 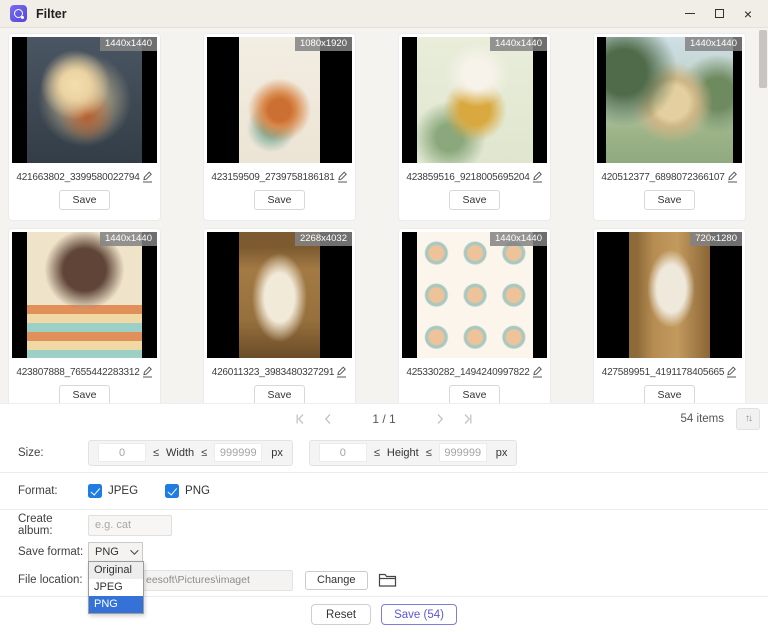 I want to click on width-range-group: ≤ Width ≤ px, so click(x=190, y=452).